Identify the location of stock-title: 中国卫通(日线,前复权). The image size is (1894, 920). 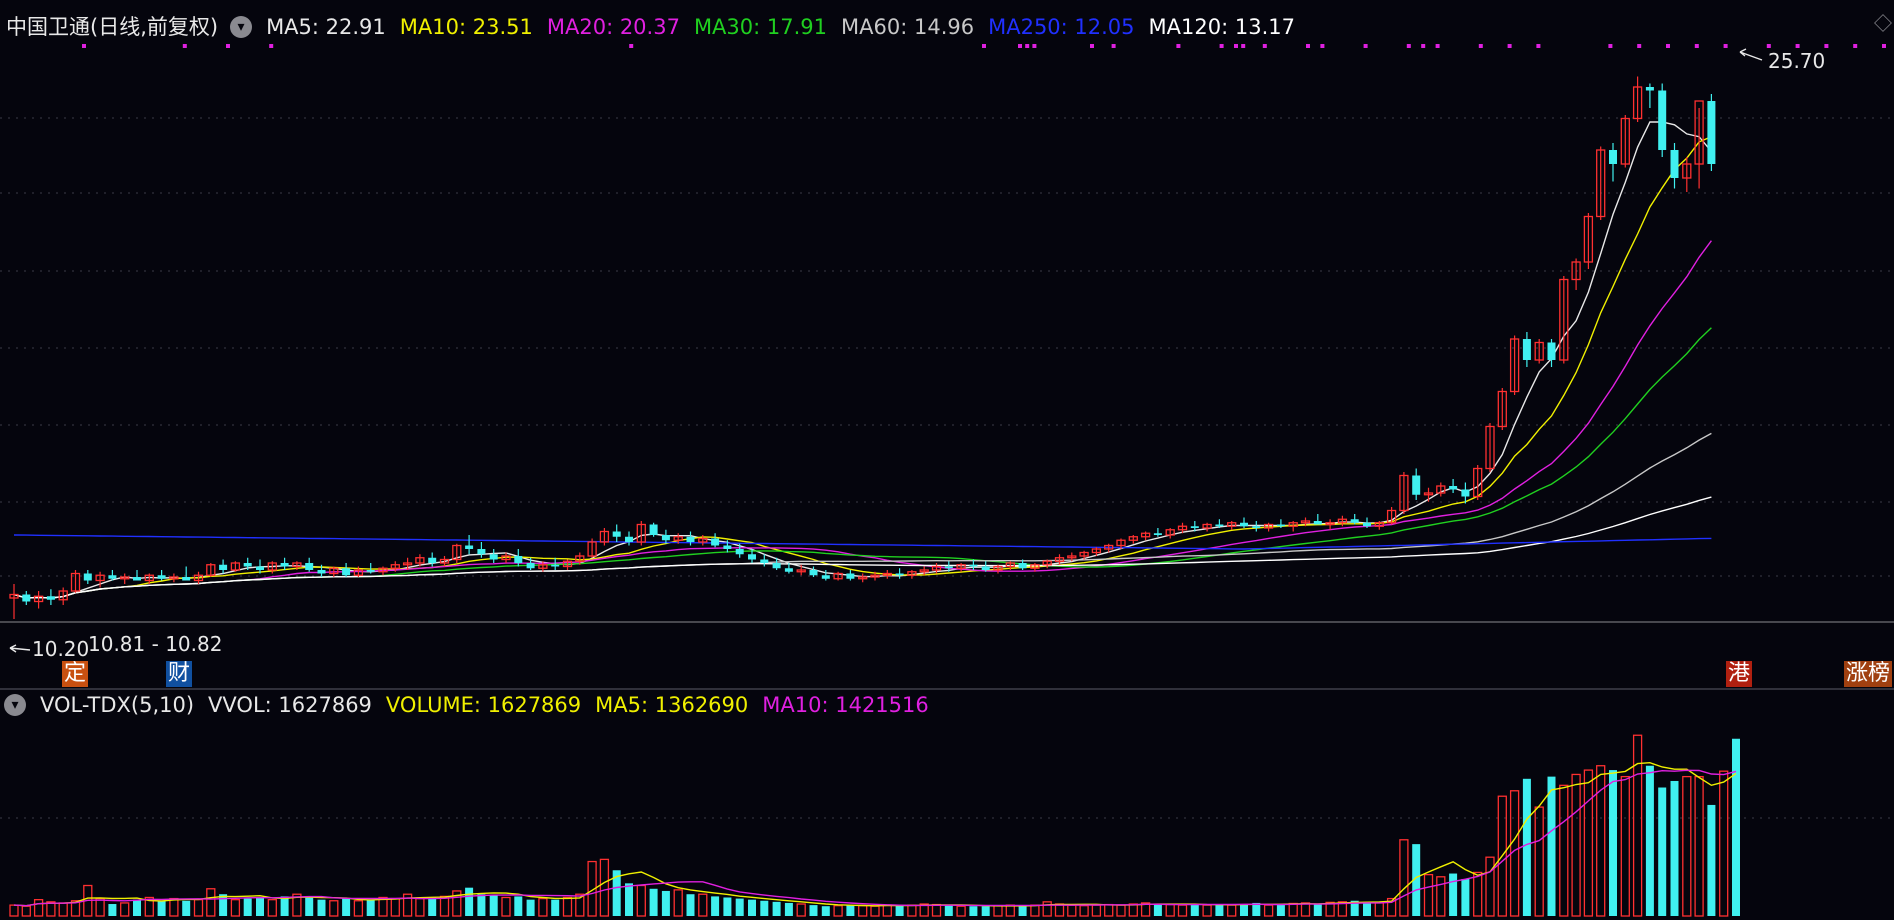
(112, 27).